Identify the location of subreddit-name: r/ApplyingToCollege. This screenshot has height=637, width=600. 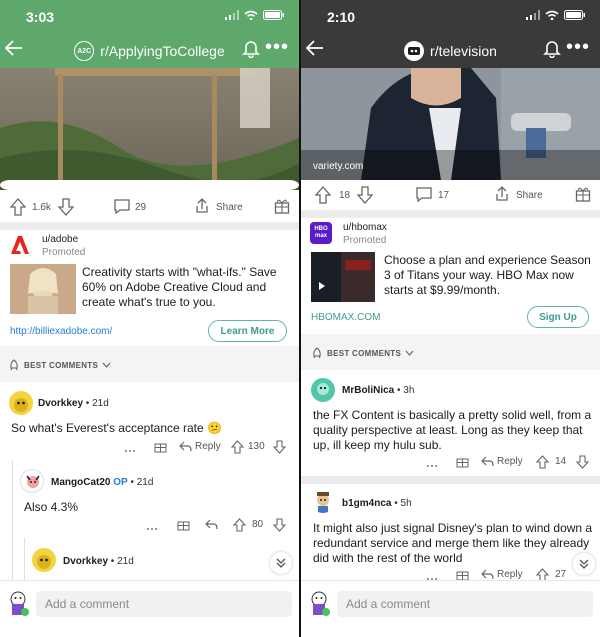
(162, 51).